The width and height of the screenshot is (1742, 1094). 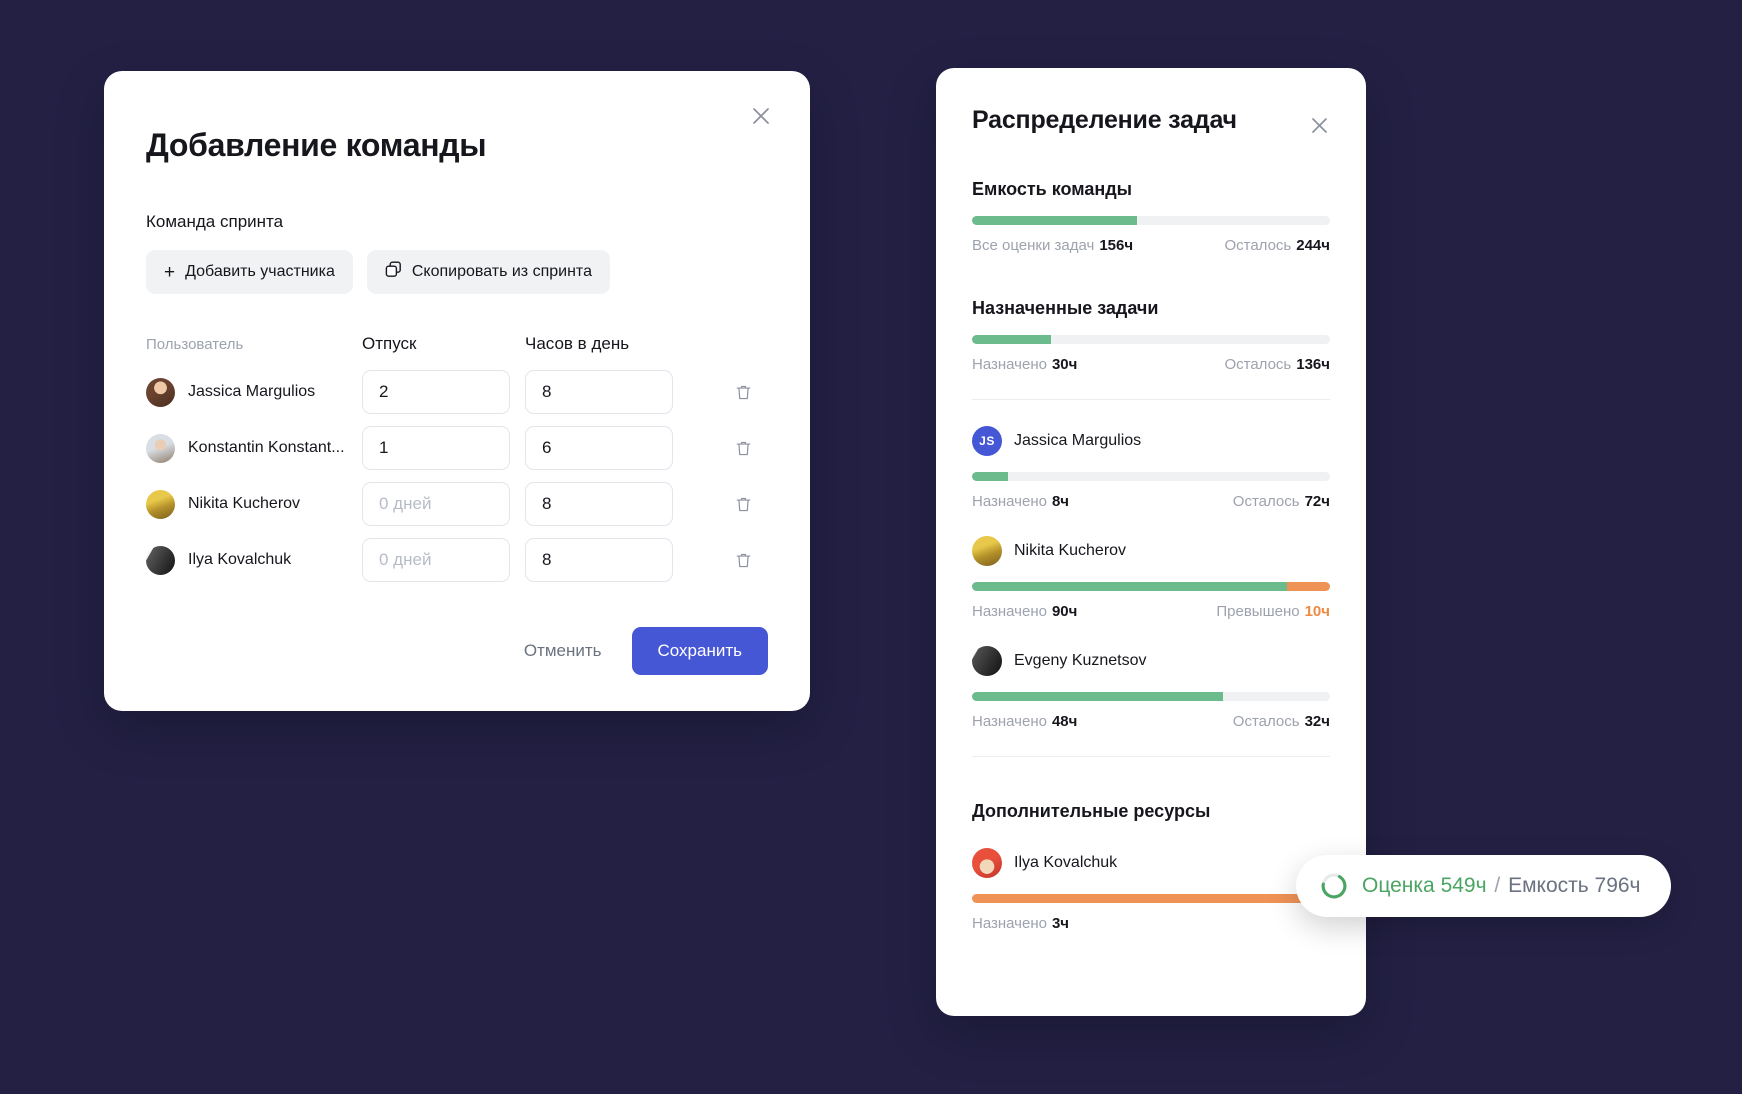 I want to click on capacity-heading: Емкость команды, so click(x=1052, y=189).